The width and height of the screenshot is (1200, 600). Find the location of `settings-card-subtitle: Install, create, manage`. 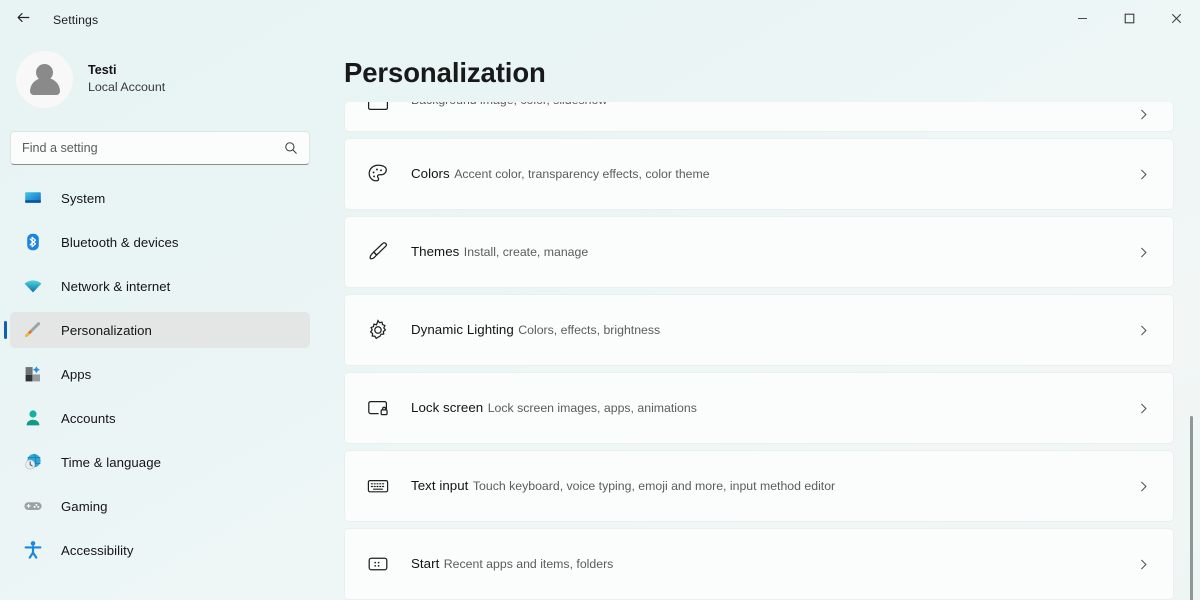

settings-card-subtitle: Install, create, manage is located at coordinates (526, 252).